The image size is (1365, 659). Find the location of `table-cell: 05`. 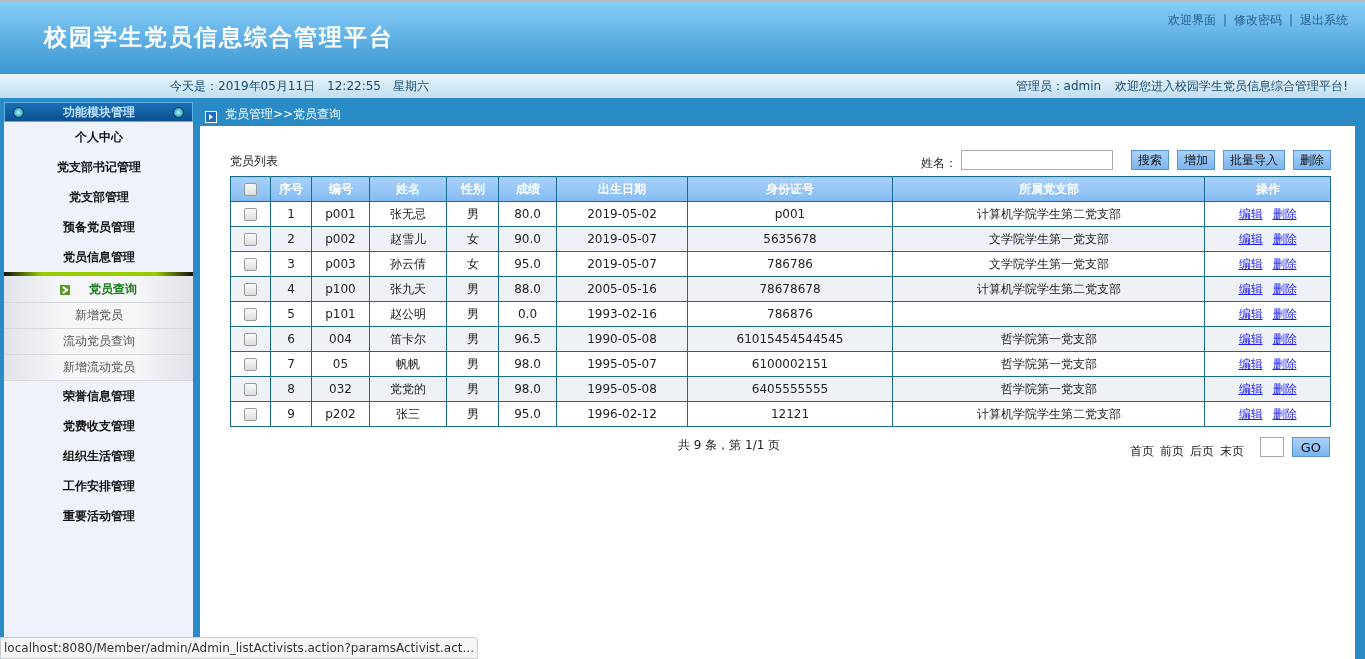

table-cell: 05 is located at coordinates (340, 364).